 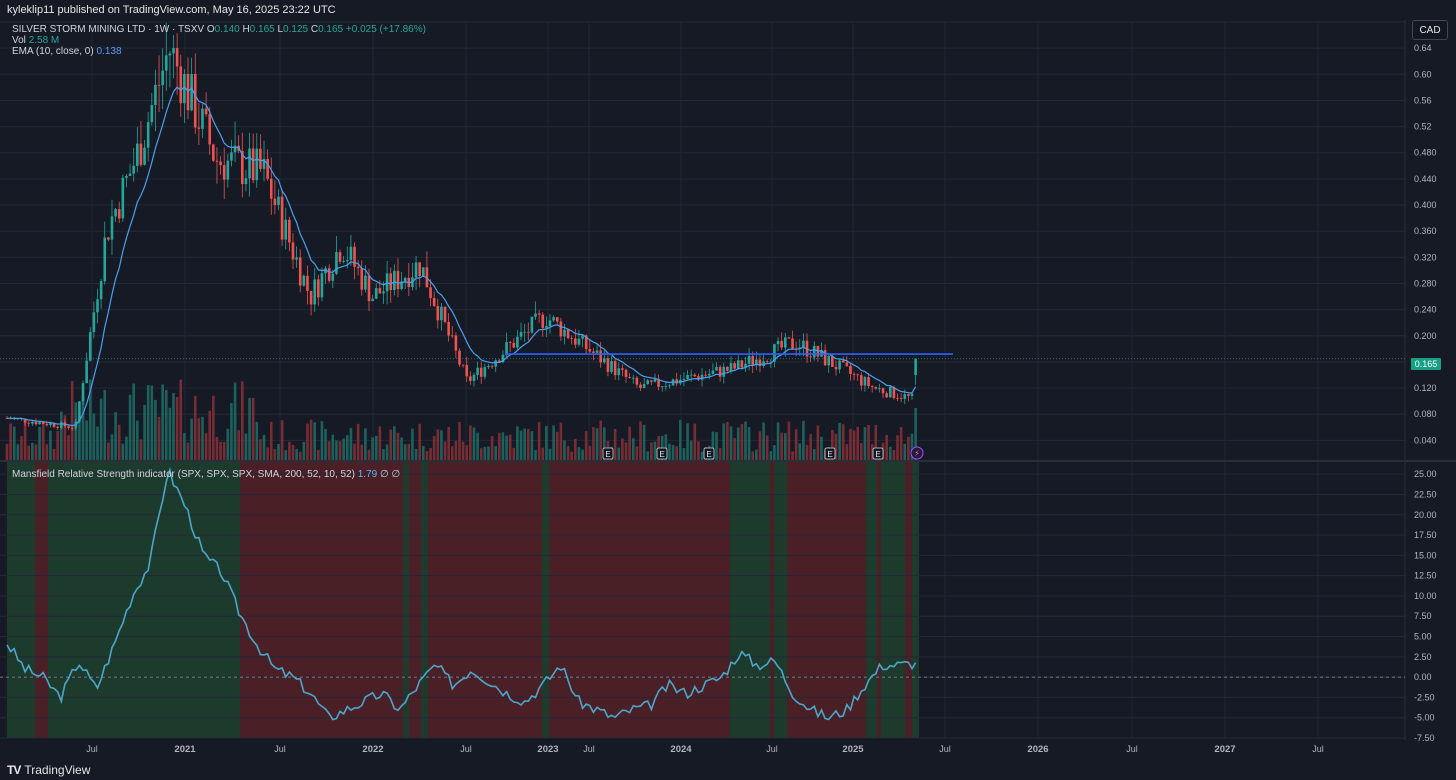 I want to click on close-label: C, so click(x=314, y=29).